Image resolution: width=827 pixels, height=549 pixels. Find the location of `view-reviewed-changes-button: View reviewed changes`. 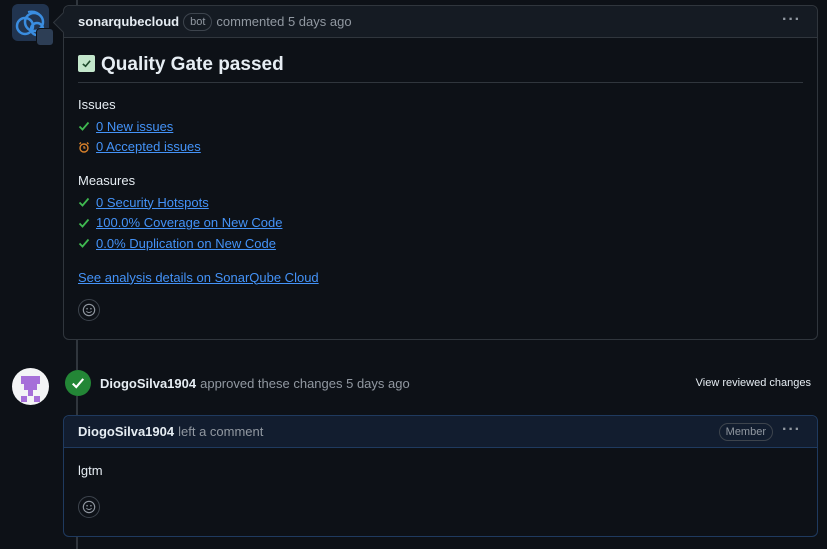

view-reviewed-changes-button: View reviewed changes is located at coordinates (753, 383).